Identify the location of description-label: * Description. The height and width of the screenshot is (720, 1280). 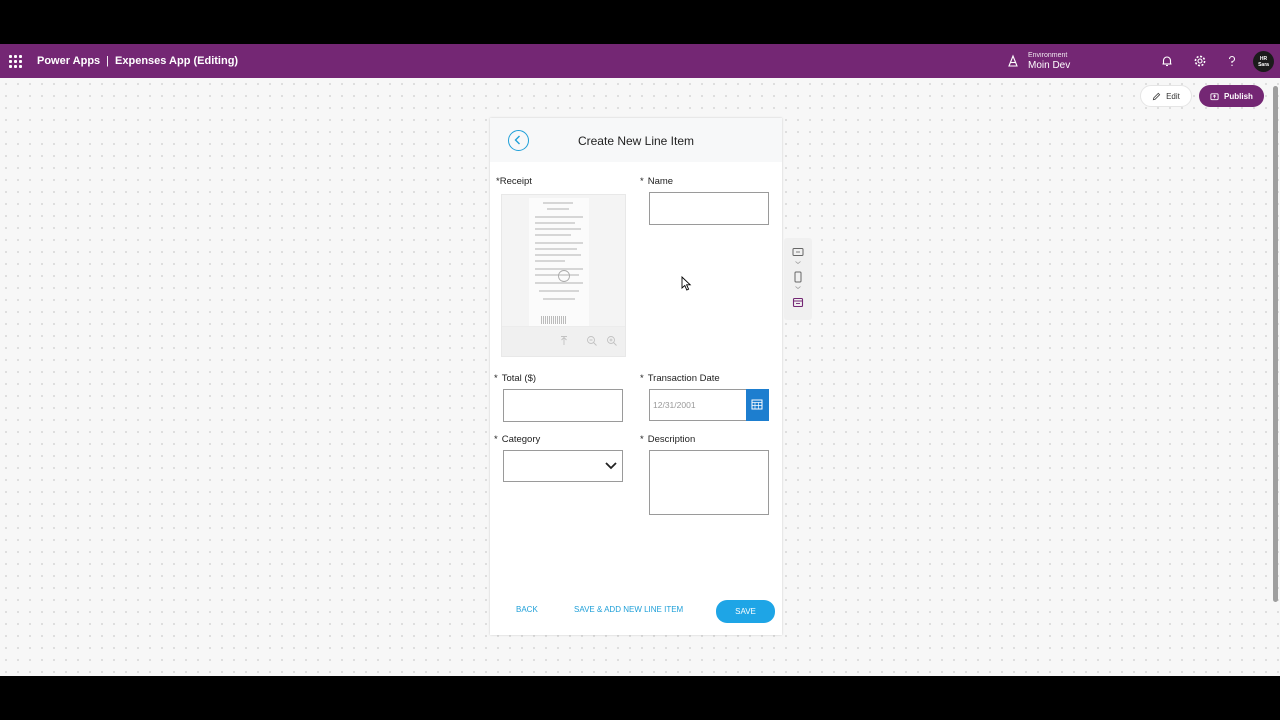
(668, 439).